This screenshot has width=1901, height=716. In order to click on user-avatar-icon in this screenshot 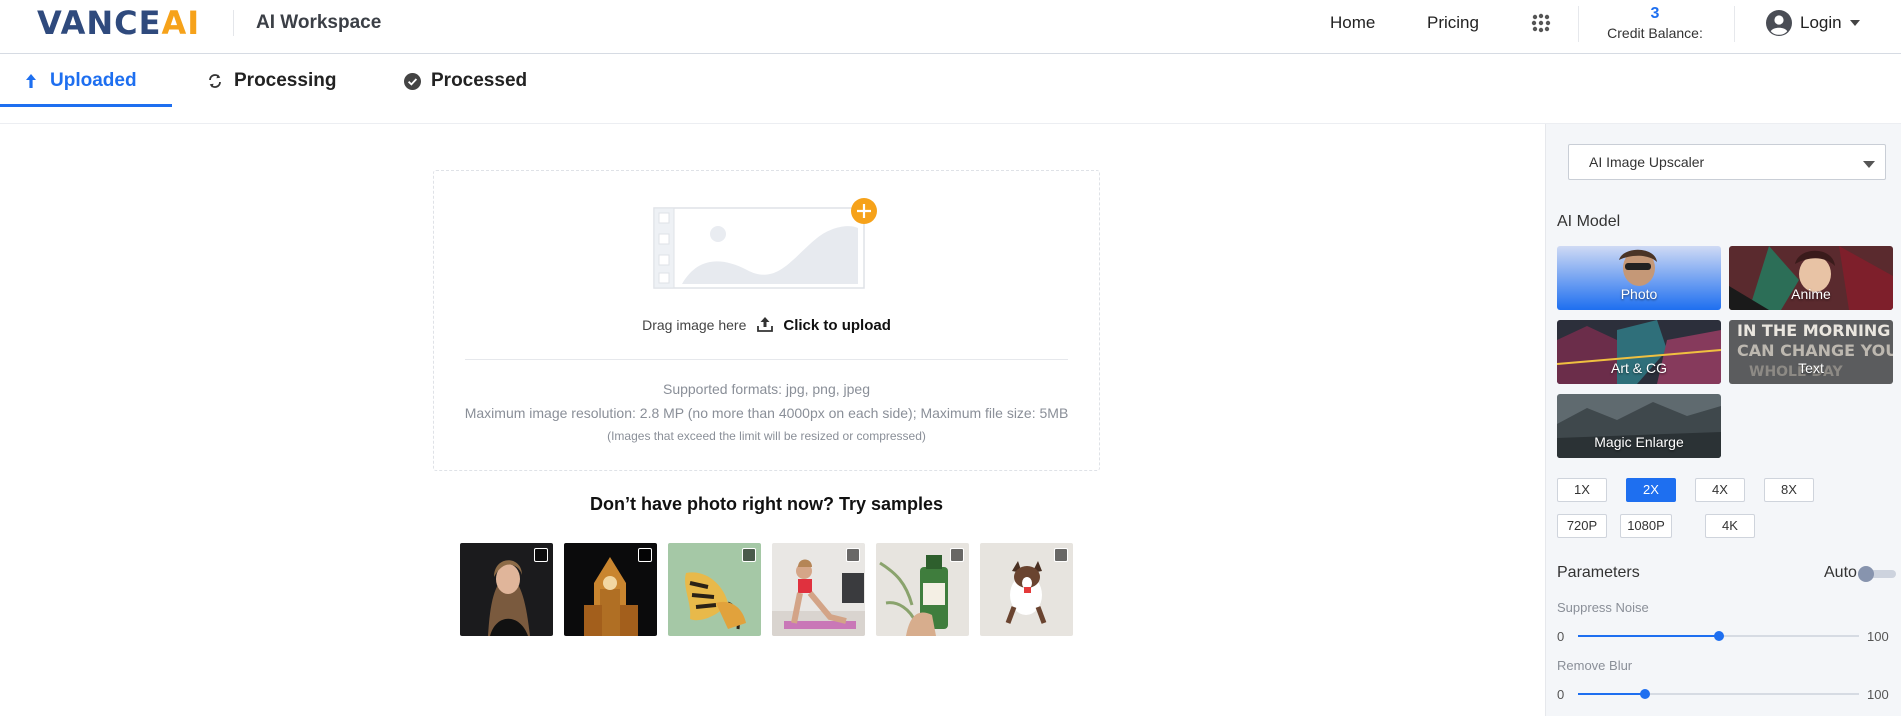, I will do `click(1779, 23)`.